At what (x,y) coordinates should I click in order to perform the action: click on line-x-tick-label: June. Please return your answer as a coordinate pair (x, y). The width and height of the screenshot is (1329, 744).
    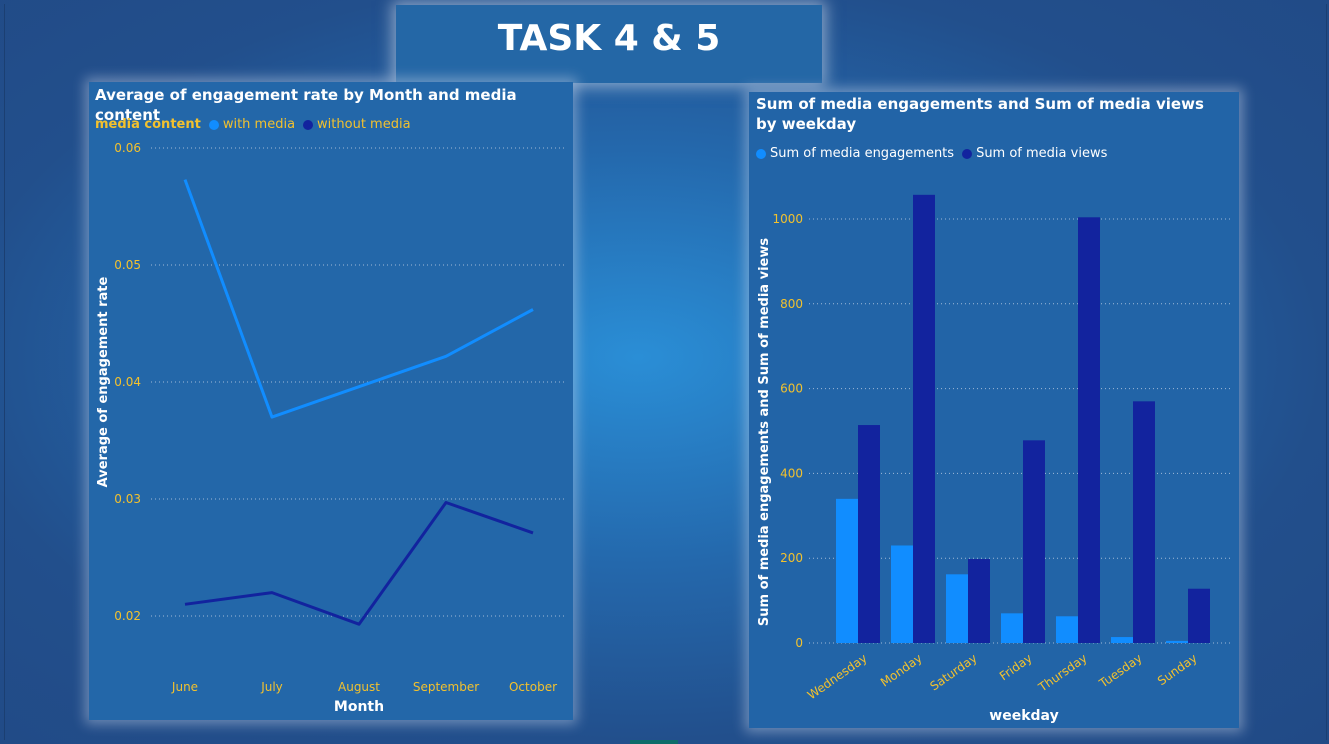
    Looking at the image, I should click on (184, 687).